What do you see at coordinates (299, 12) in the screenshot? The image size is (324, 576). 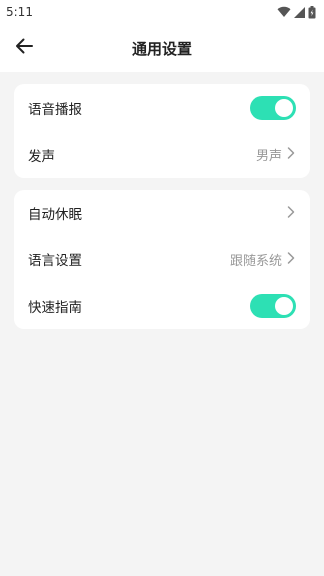 I see `signal-icon` at bounding box center [299, 12].